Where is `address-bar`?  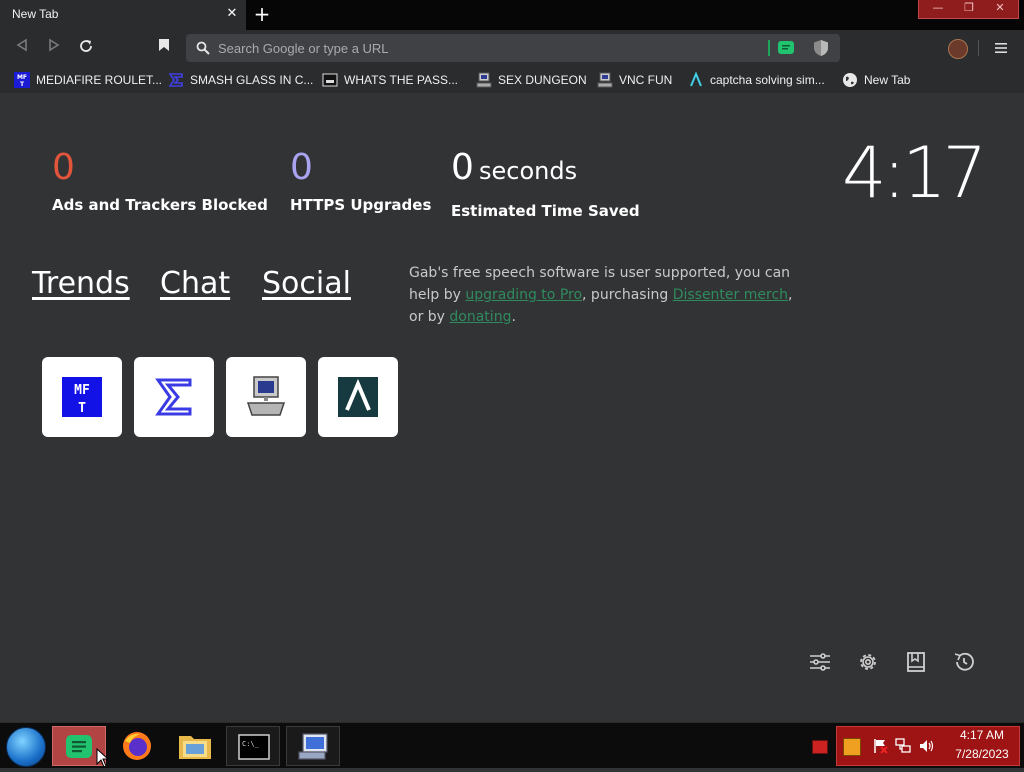 address-bar is located at coordinates (513, 48).